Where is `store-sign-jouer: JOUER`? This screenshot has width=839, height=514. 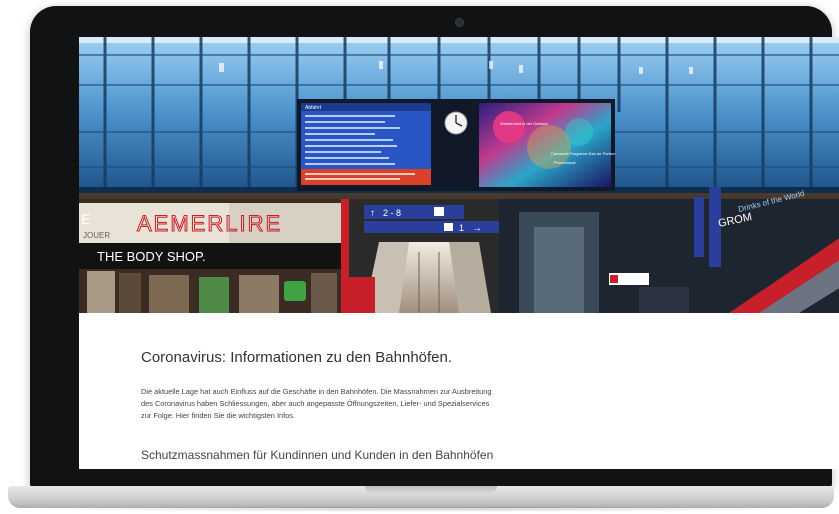
store-sign-jouer: JOUER is located at coordinates (96, 235).